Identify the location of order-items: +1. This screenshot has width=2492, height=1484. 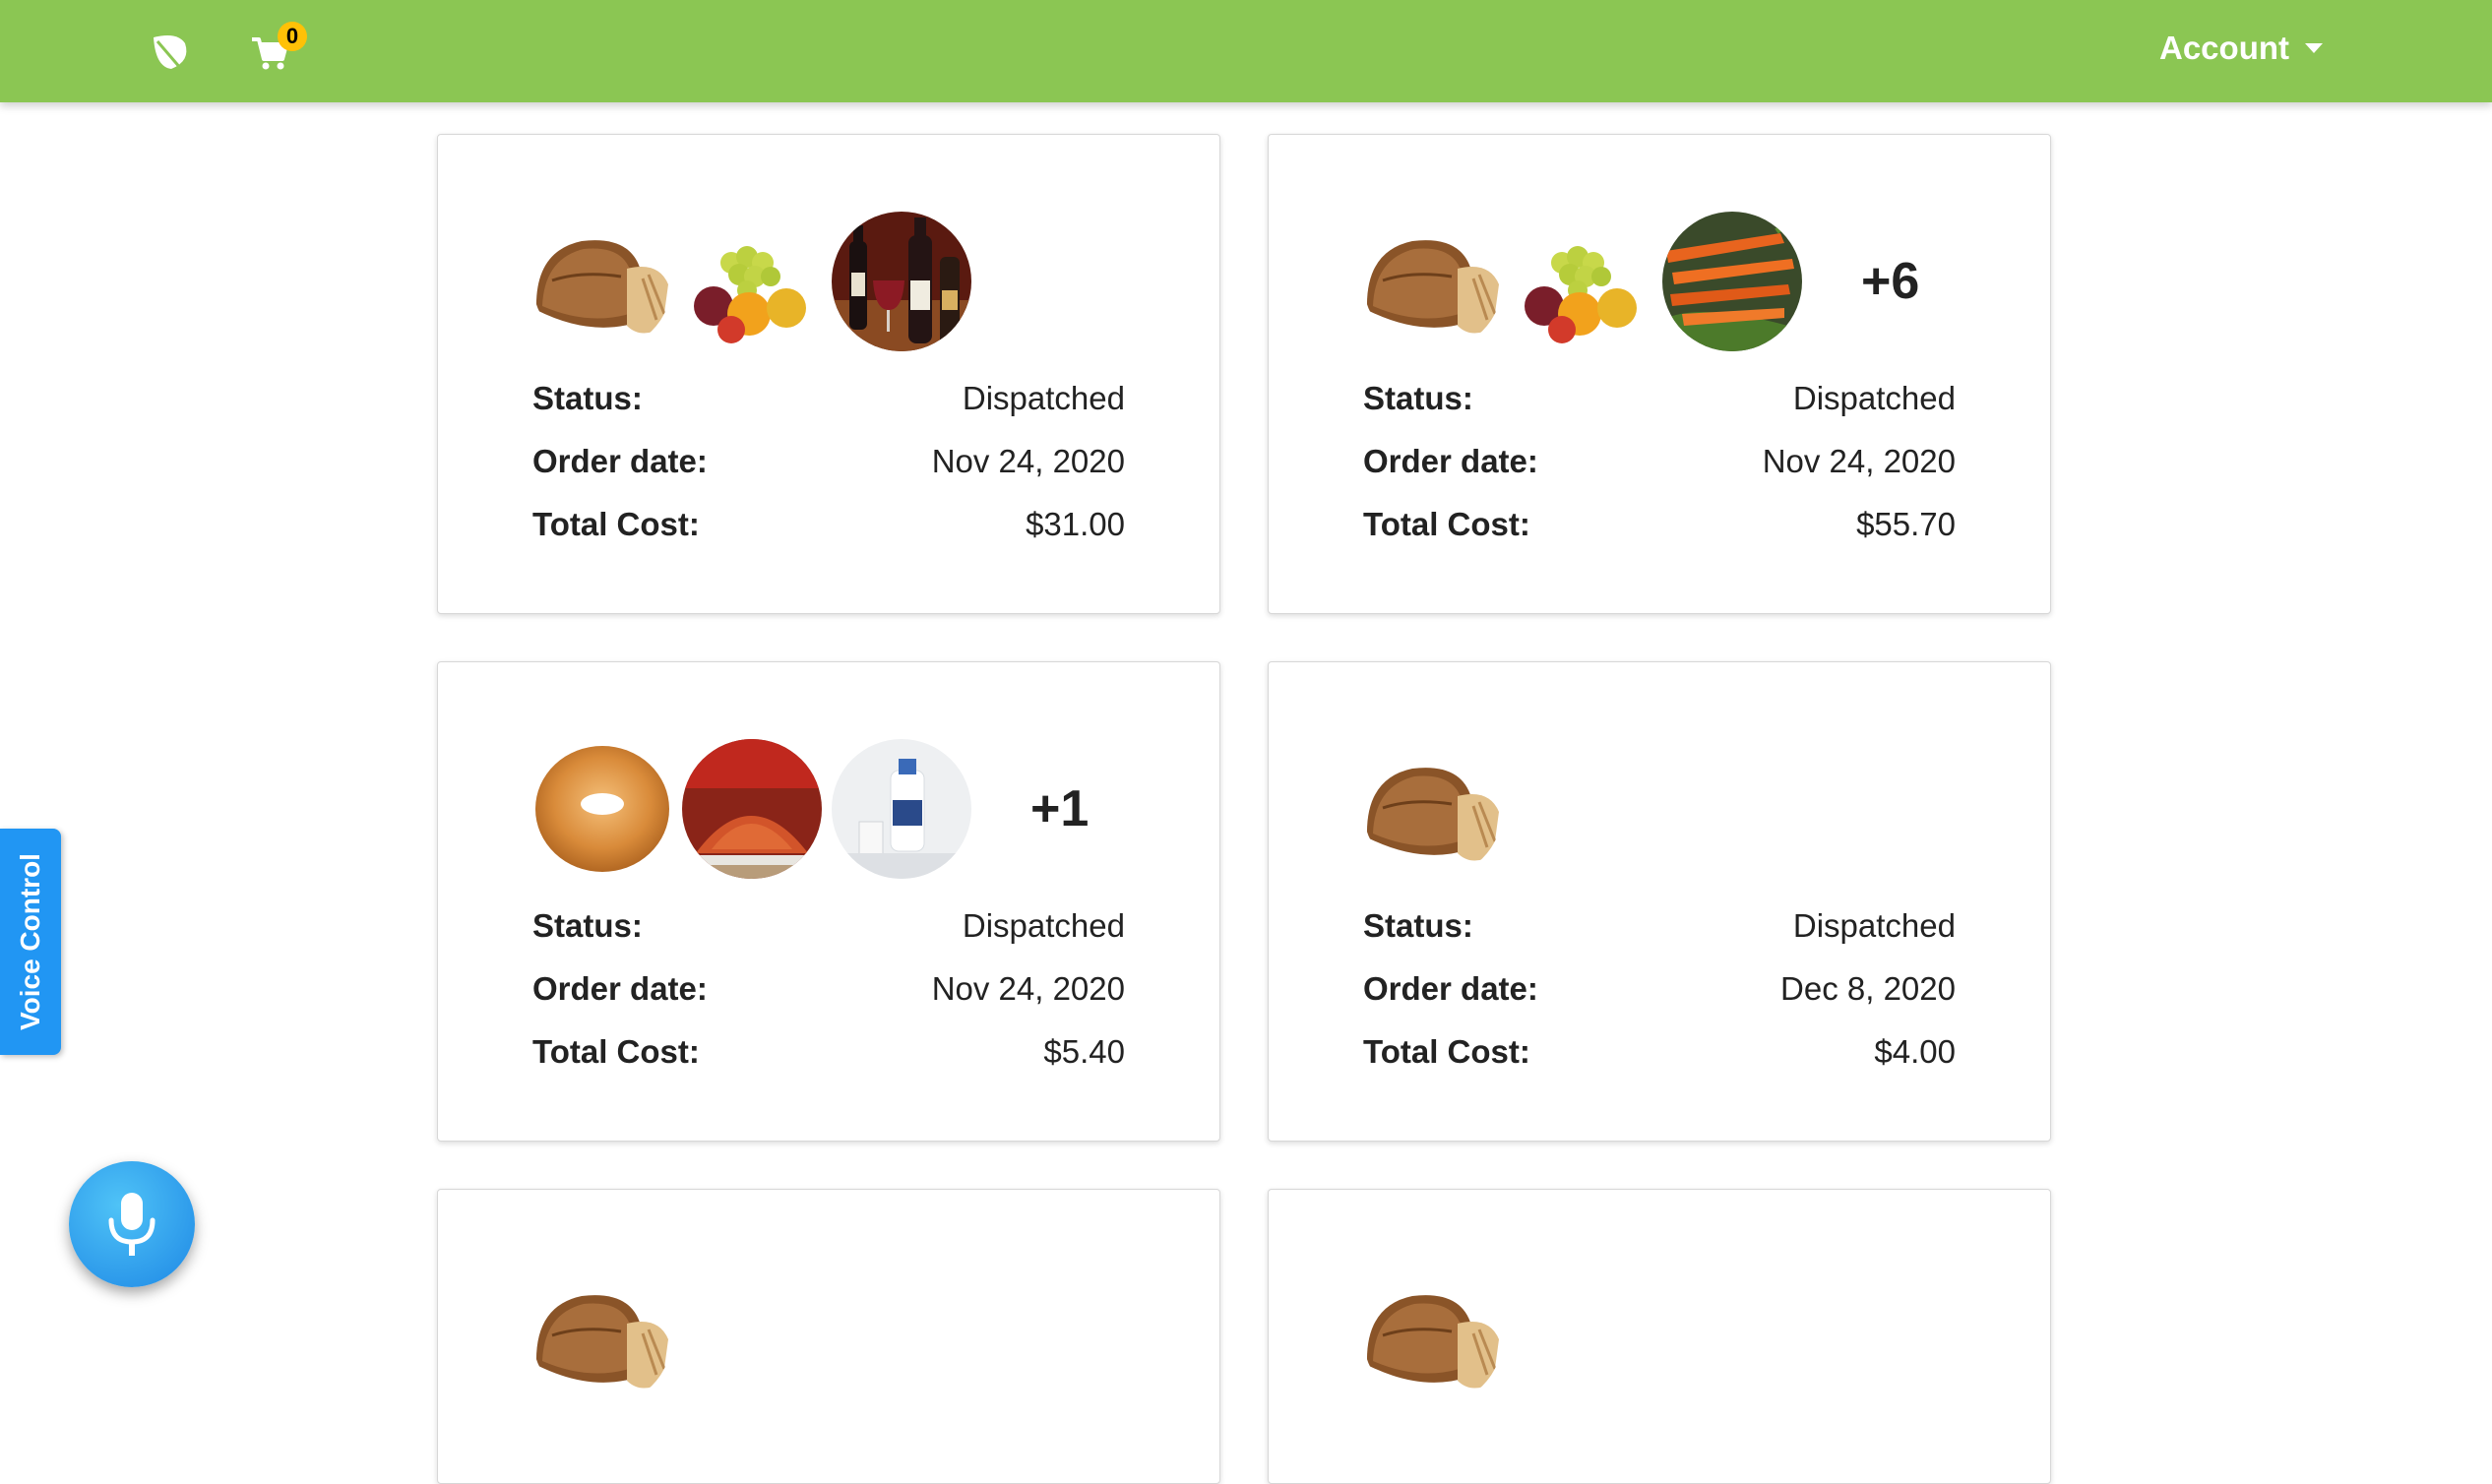
(811, 809).